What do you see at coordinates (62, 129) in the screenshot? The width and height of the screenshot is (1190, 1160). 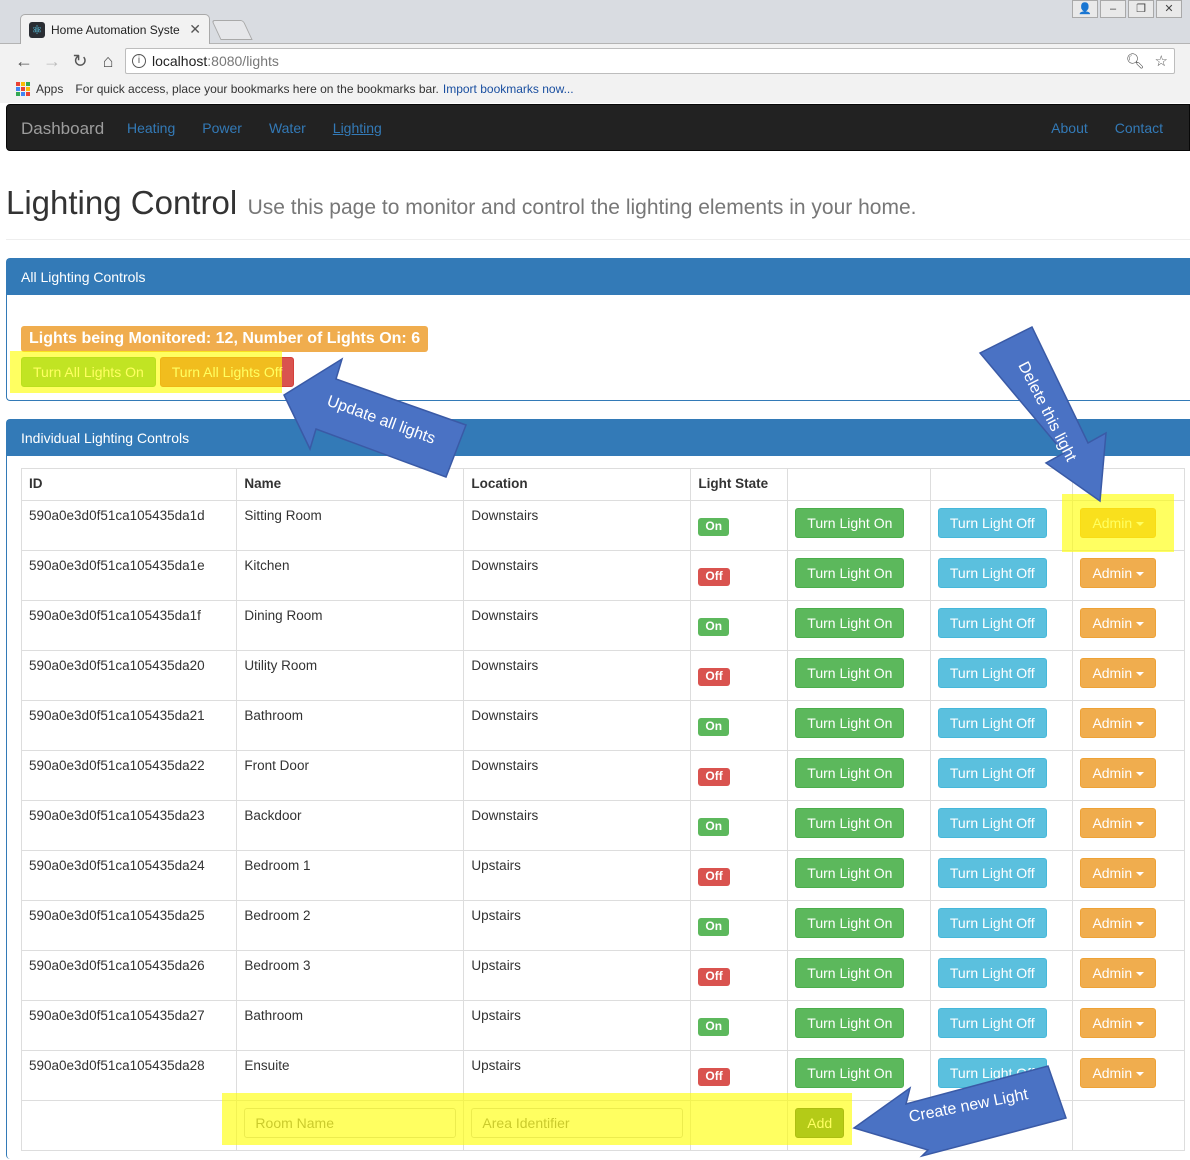 I see `navbar-brand: Dashboard` at bounding box center [62, 129].